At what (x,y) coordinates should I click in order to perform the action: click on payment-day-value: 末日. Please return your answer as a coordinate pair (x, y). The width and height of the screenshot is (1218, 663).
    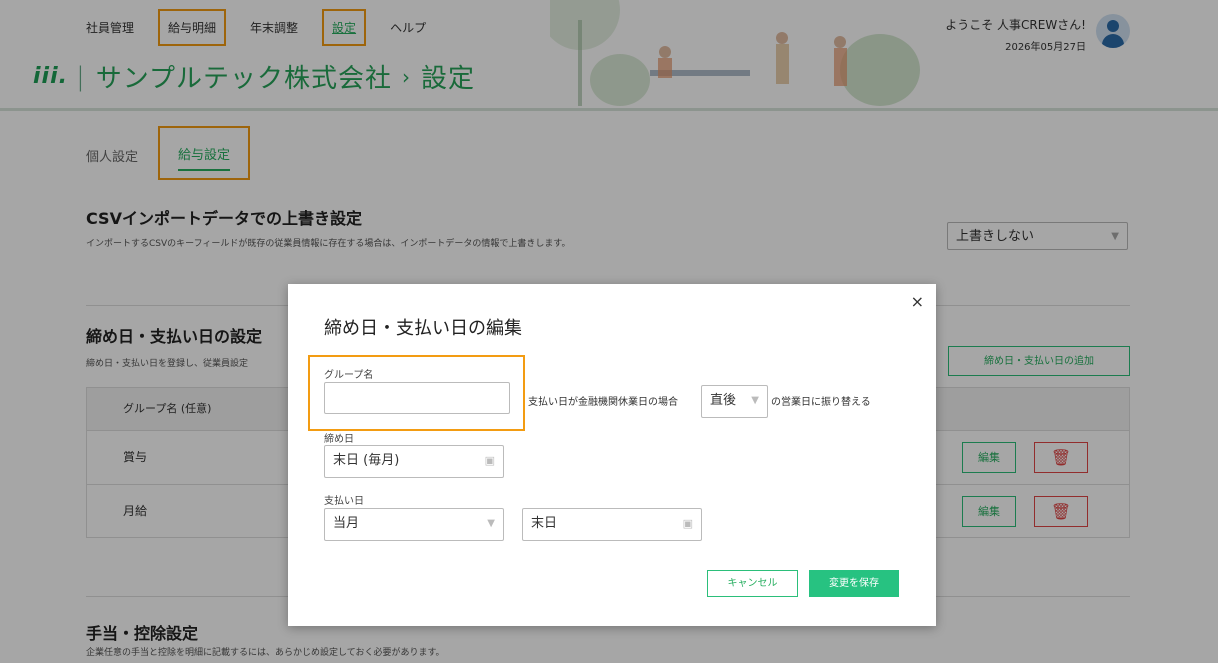
    Looking at the image, I should click on (544, 523).